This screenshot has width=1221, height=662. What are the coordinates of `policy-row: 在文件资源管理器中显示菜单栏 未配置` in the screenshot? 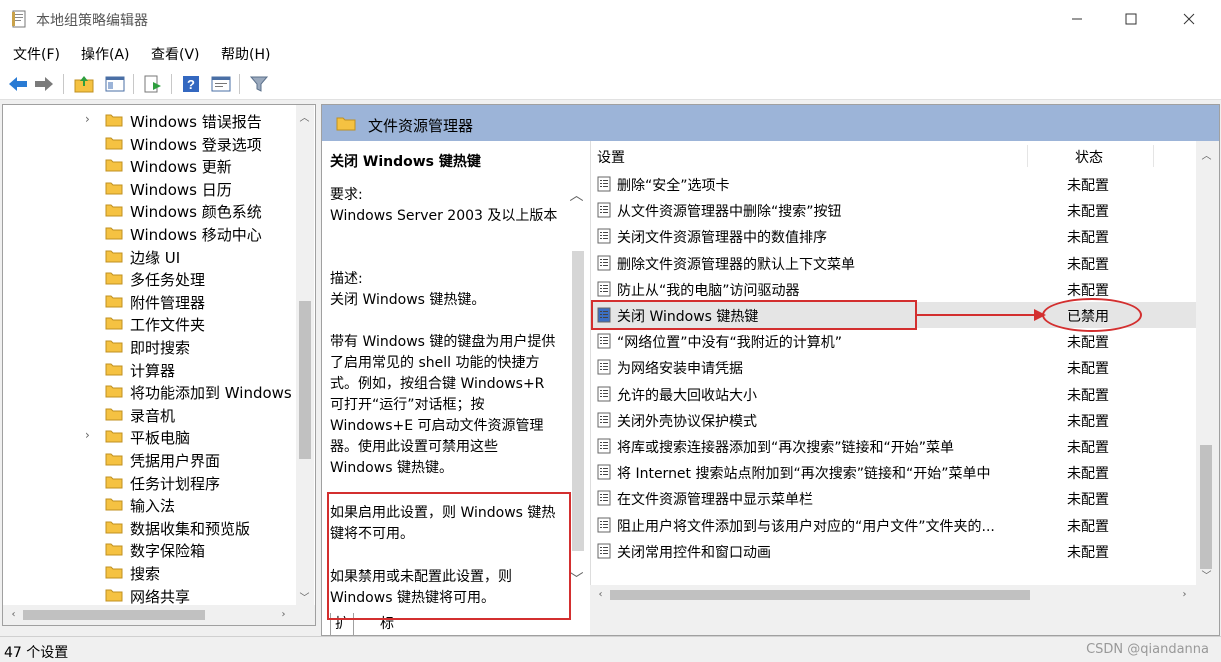 It's located at (894, 498).